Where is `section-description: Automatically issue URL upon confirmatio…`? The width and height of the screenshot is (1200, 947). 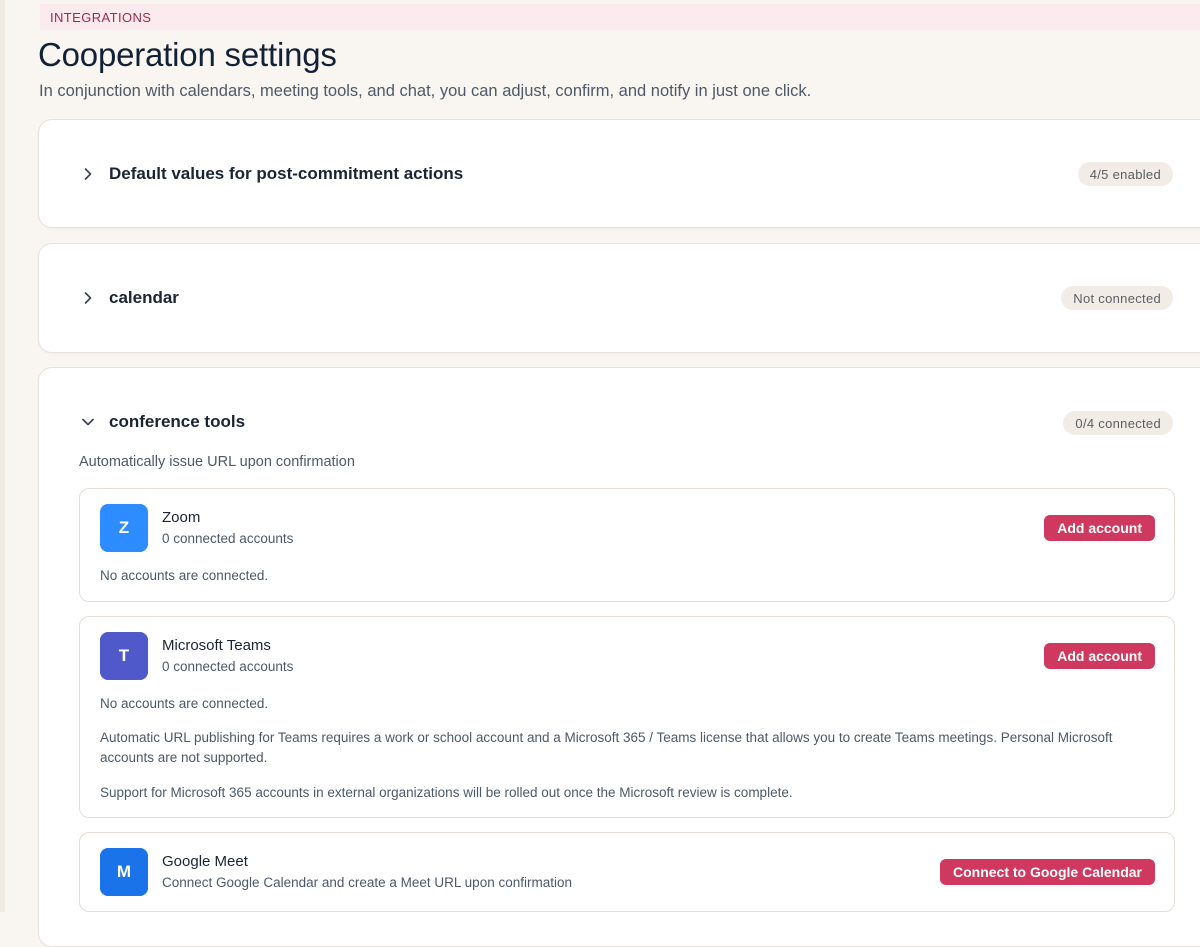 section-description: Automatically issue URL upon confirmatio… is located at coordinates (217, 462).